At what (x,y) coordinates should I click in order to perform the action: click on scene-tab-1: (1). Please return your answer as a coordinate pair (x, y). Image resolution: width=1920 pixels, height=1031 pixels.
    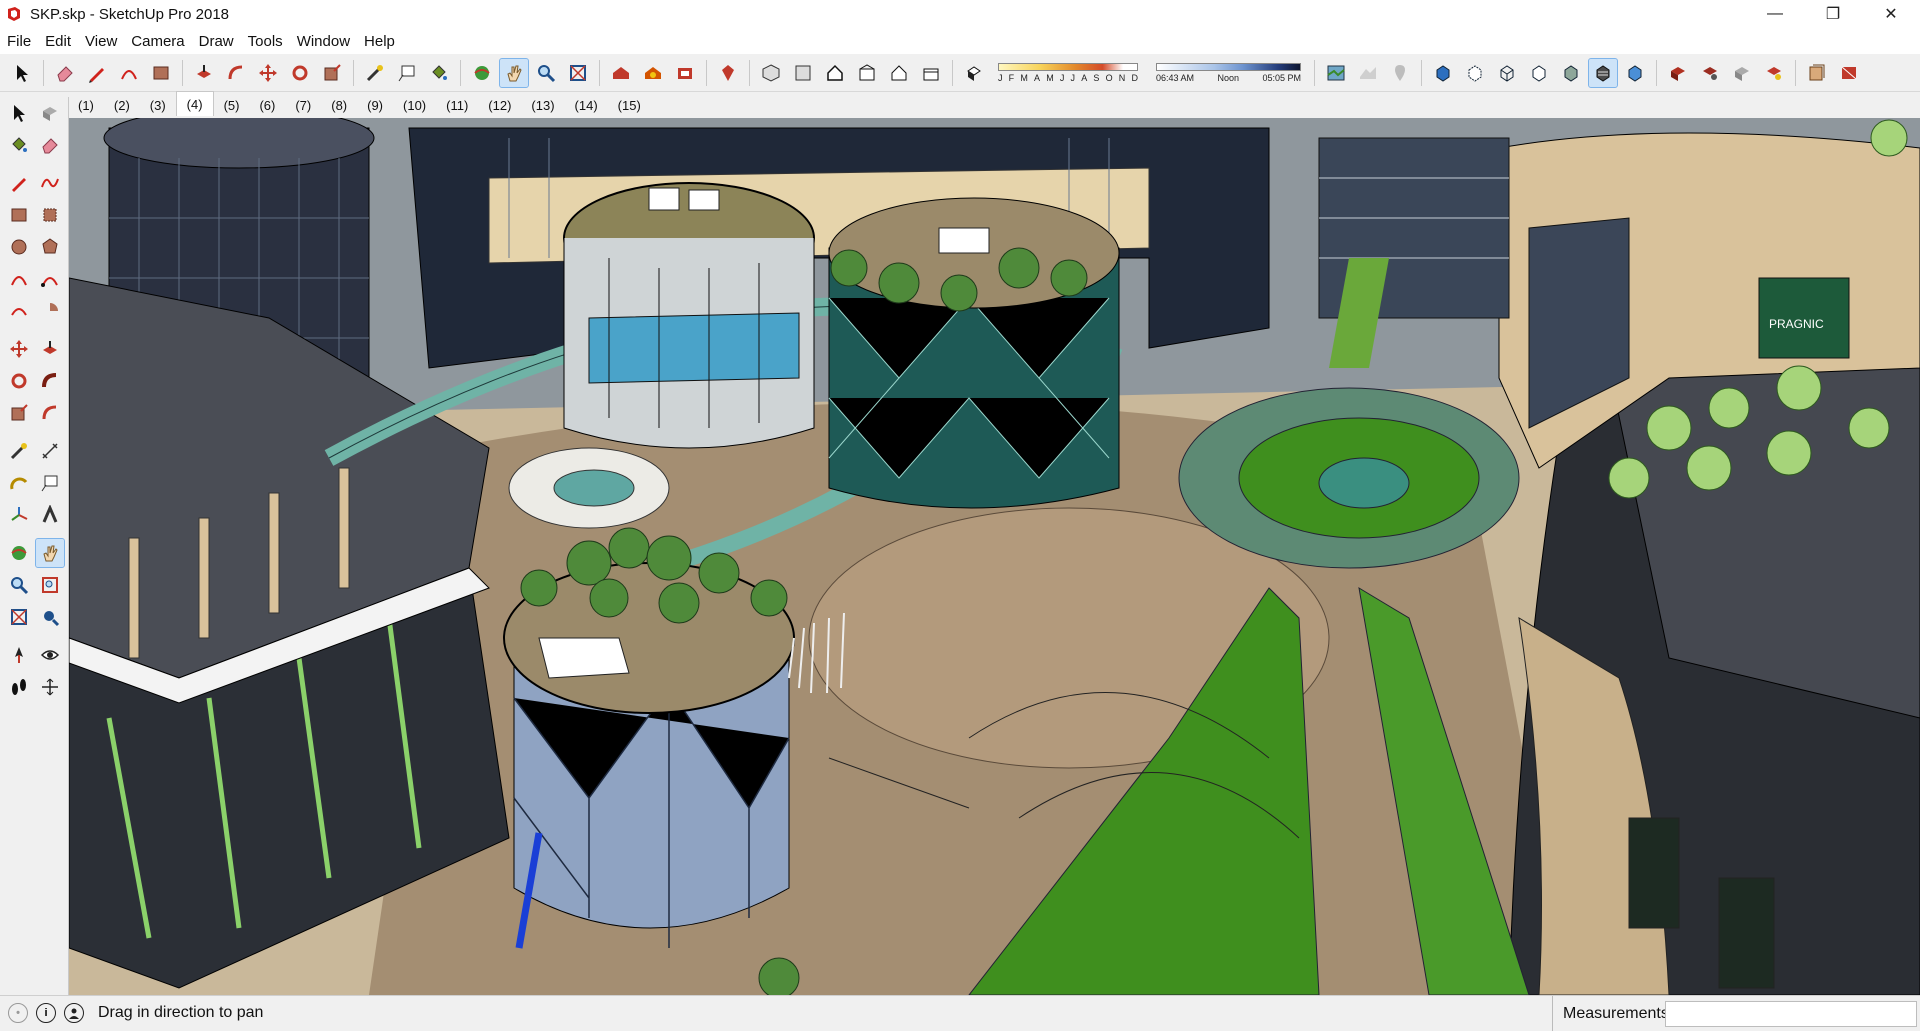
    Looking at the image, I should click on (86, 105).